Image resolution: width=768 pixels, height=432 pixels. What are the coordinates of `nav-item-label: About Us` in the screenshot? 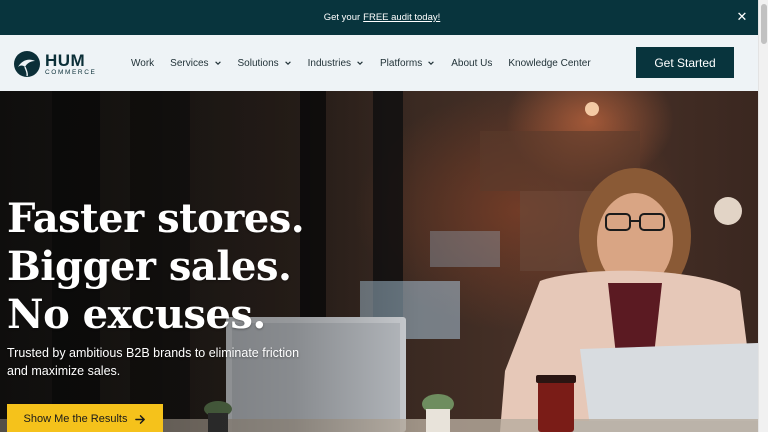 It's located at (472, 63).